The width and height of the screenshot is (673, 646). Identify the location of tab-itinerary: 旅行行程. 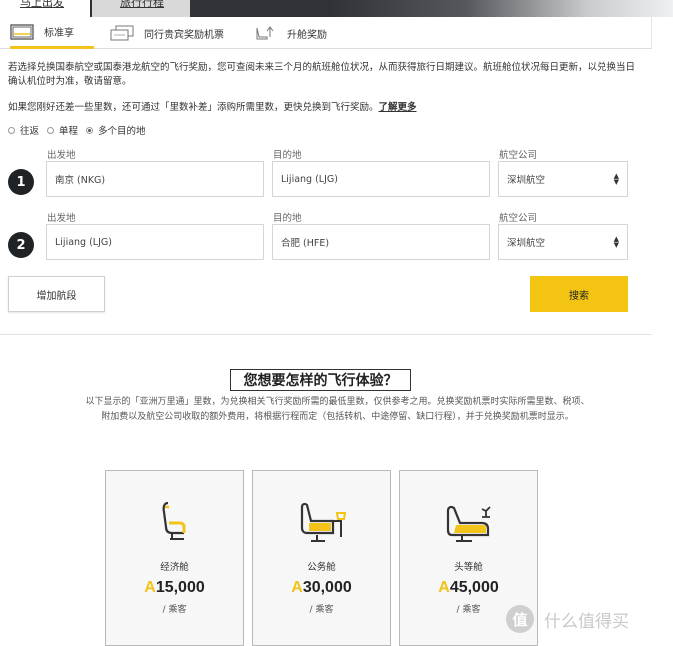
(141, 8).